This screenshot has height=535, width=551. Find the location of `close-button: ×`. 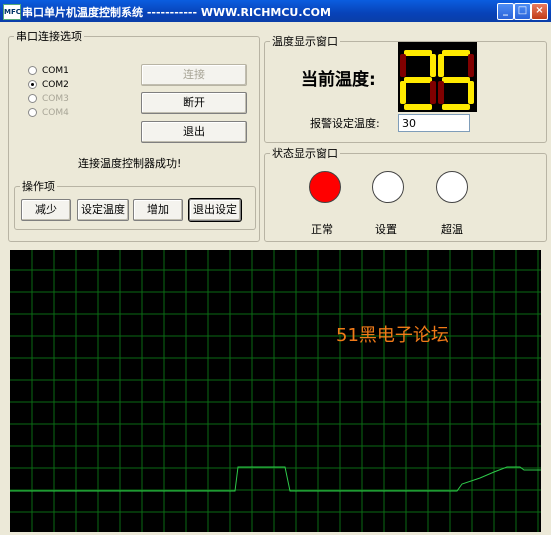

close-button: × is located at coordinates (539, 11).